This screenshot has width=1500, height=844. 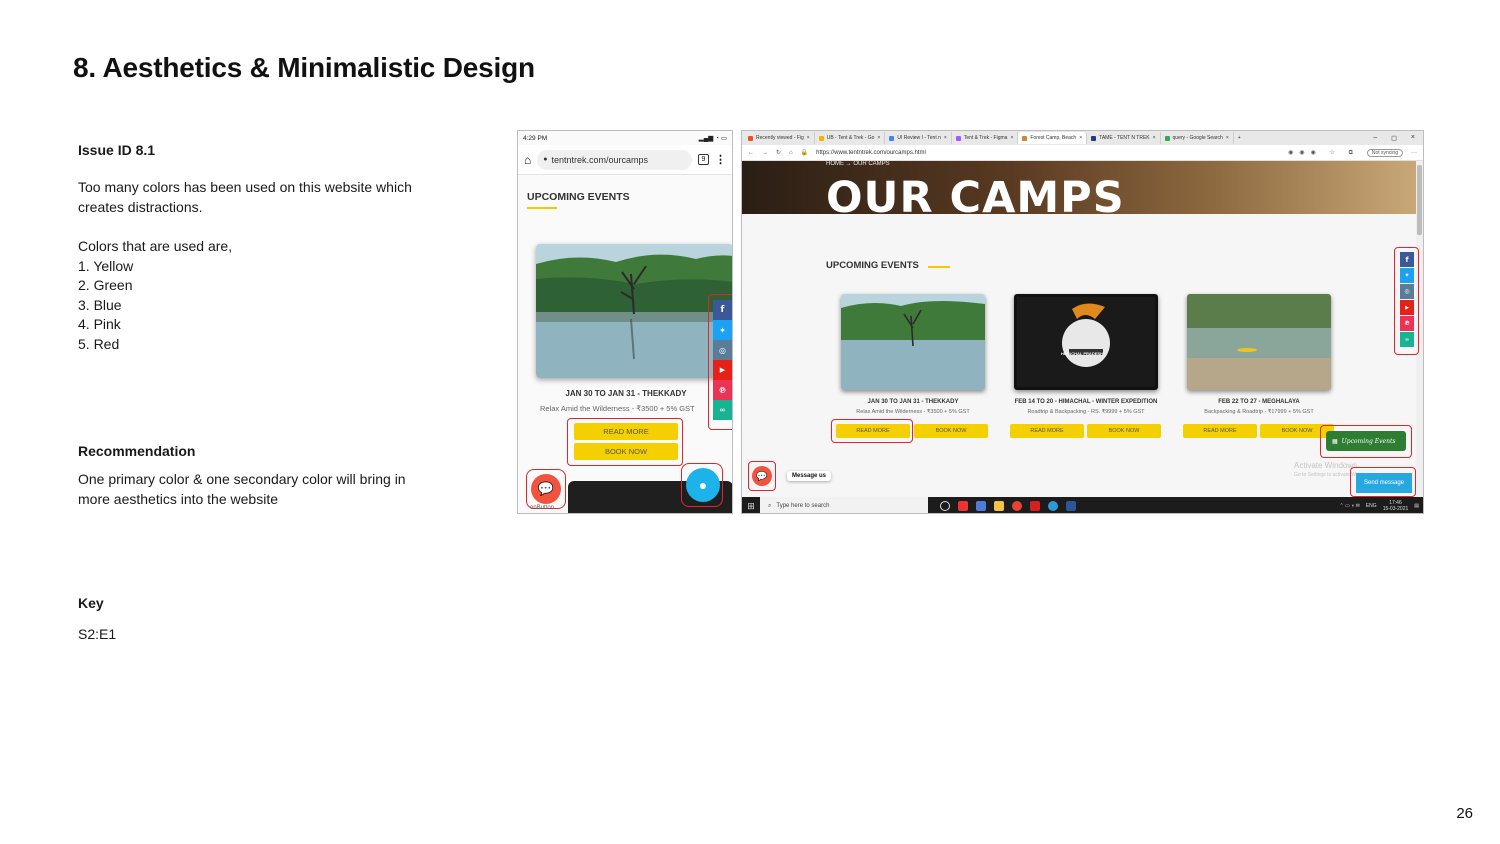 What do you see at coordinates (99, 324) in the screenshot?
I see `color-item-pink: 4. Pink` at bounding box center [99, 324].